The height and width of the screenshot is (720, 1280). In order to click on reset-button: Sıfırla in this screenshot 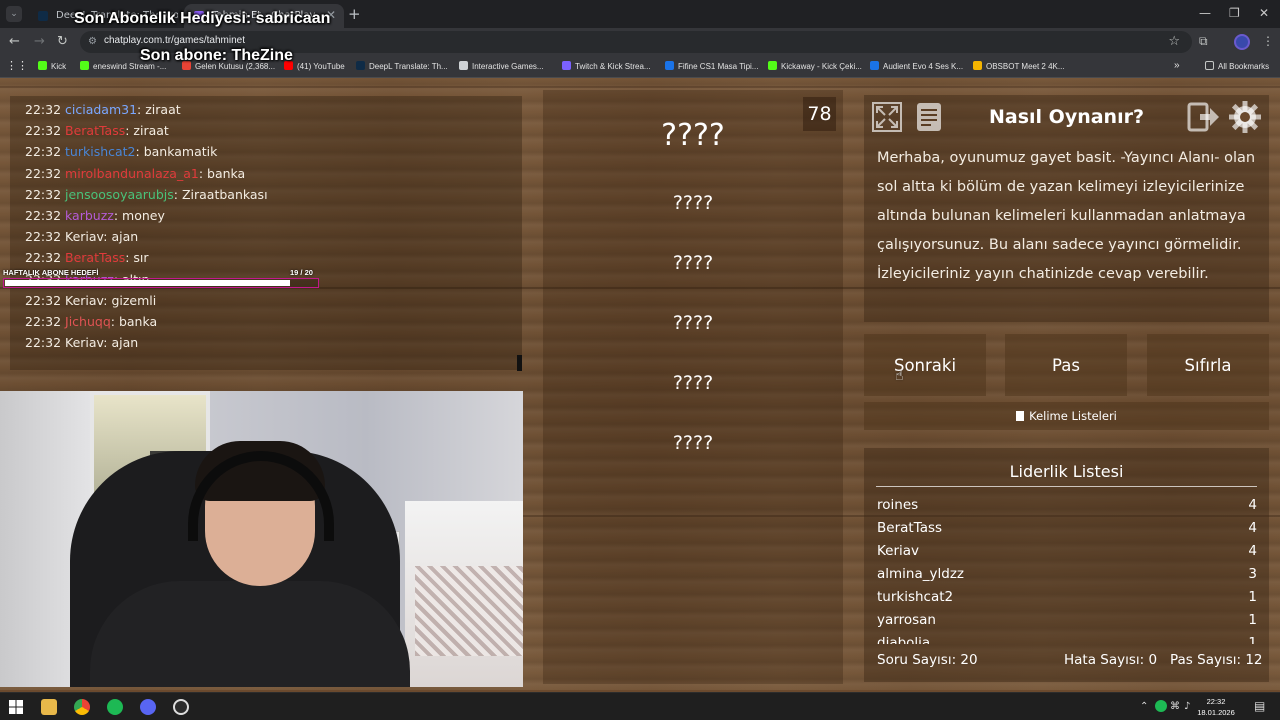, I will do `click(1208, 365)`.